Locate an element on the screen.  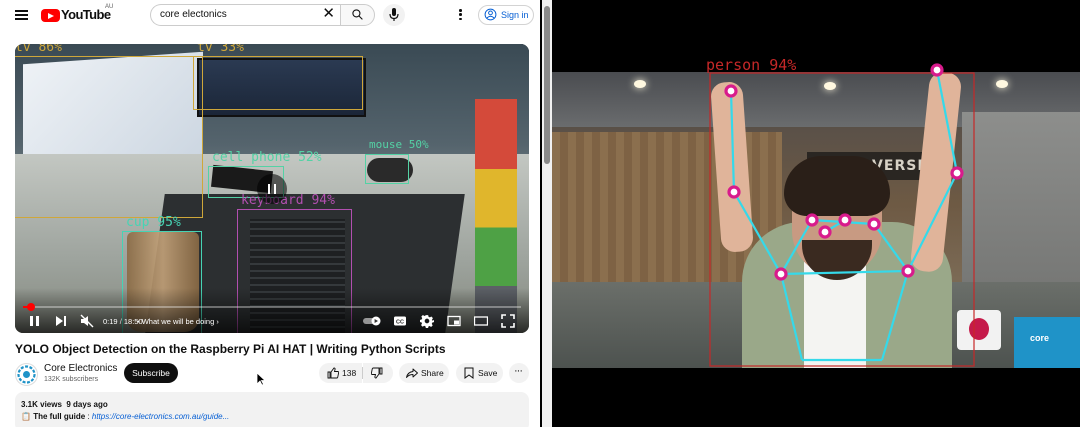
microphone-icon is located at coordinates (394, 14).